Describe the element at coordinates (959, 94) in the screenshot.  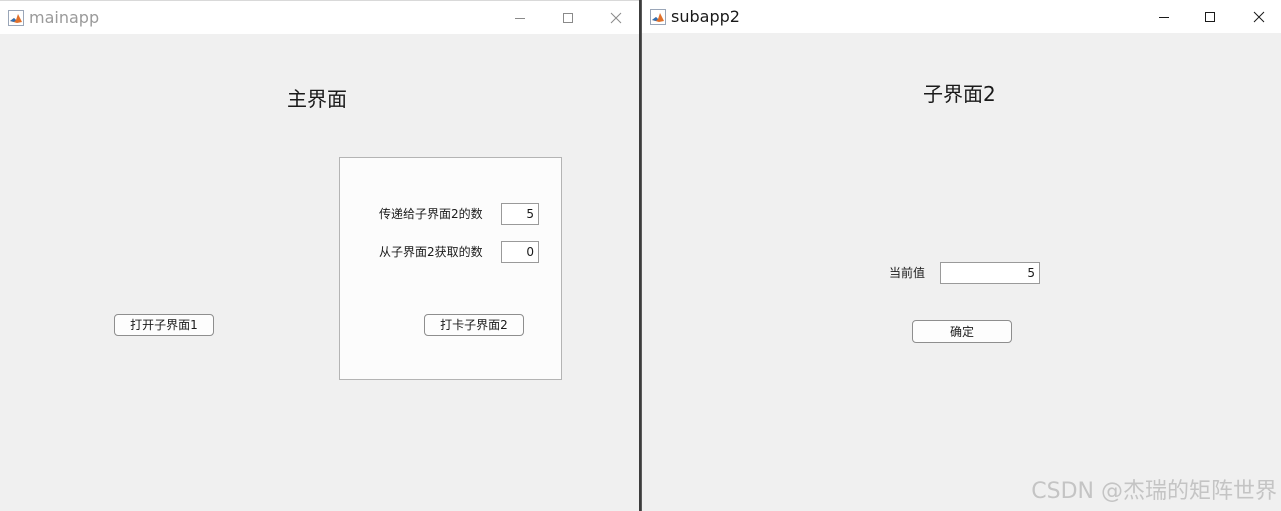
I see `page-title: 子界面2` at that location.